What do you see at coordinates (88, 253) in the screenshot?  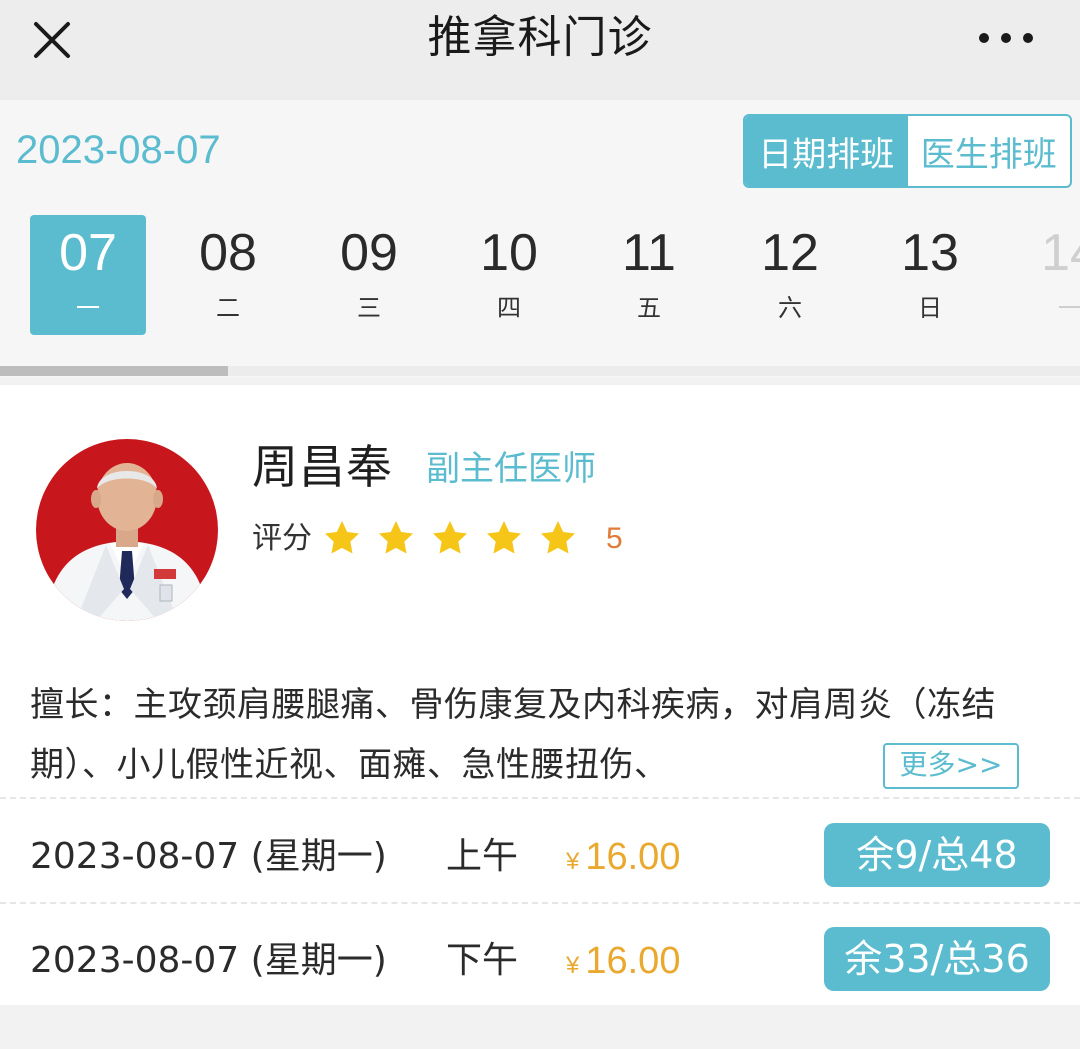 I see `day-number: 07` at bounding box center [88, 253].